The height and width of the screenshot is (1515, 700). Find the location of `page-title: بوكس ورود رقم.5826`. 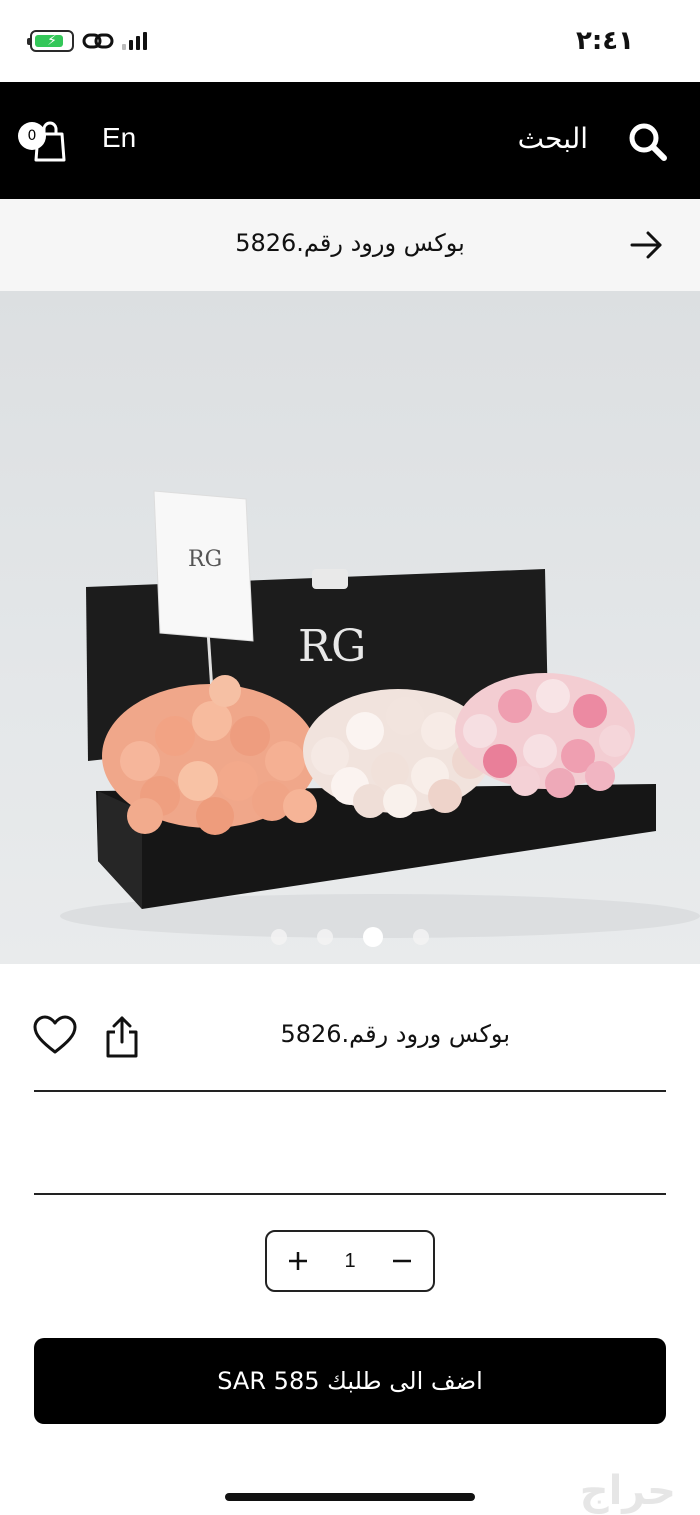

page-title: بوكس ورود رقم.5826 is located at coordinates (350, 243).